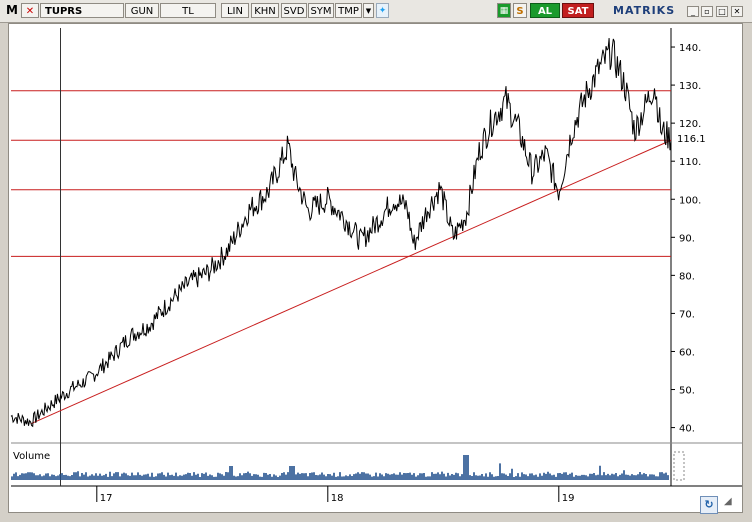  I want to click on period-button: GUN, so click(142, 10).